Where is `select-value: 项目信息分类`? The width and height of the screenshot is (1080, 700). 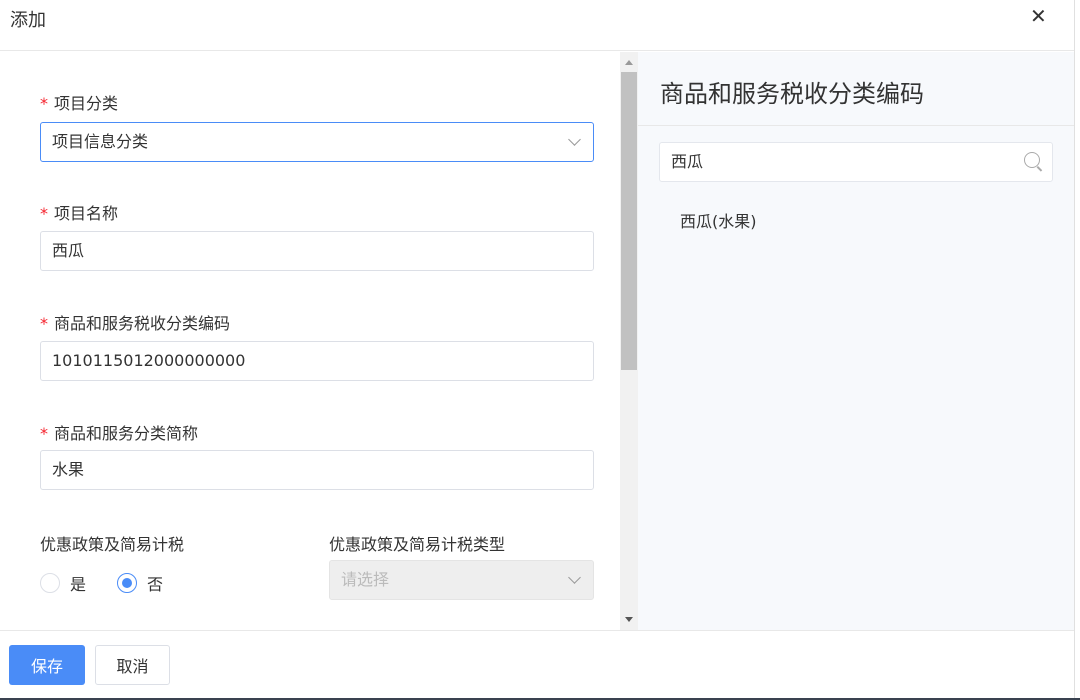 select-value: 项目信息分类 is located at coordinates (100, 141).